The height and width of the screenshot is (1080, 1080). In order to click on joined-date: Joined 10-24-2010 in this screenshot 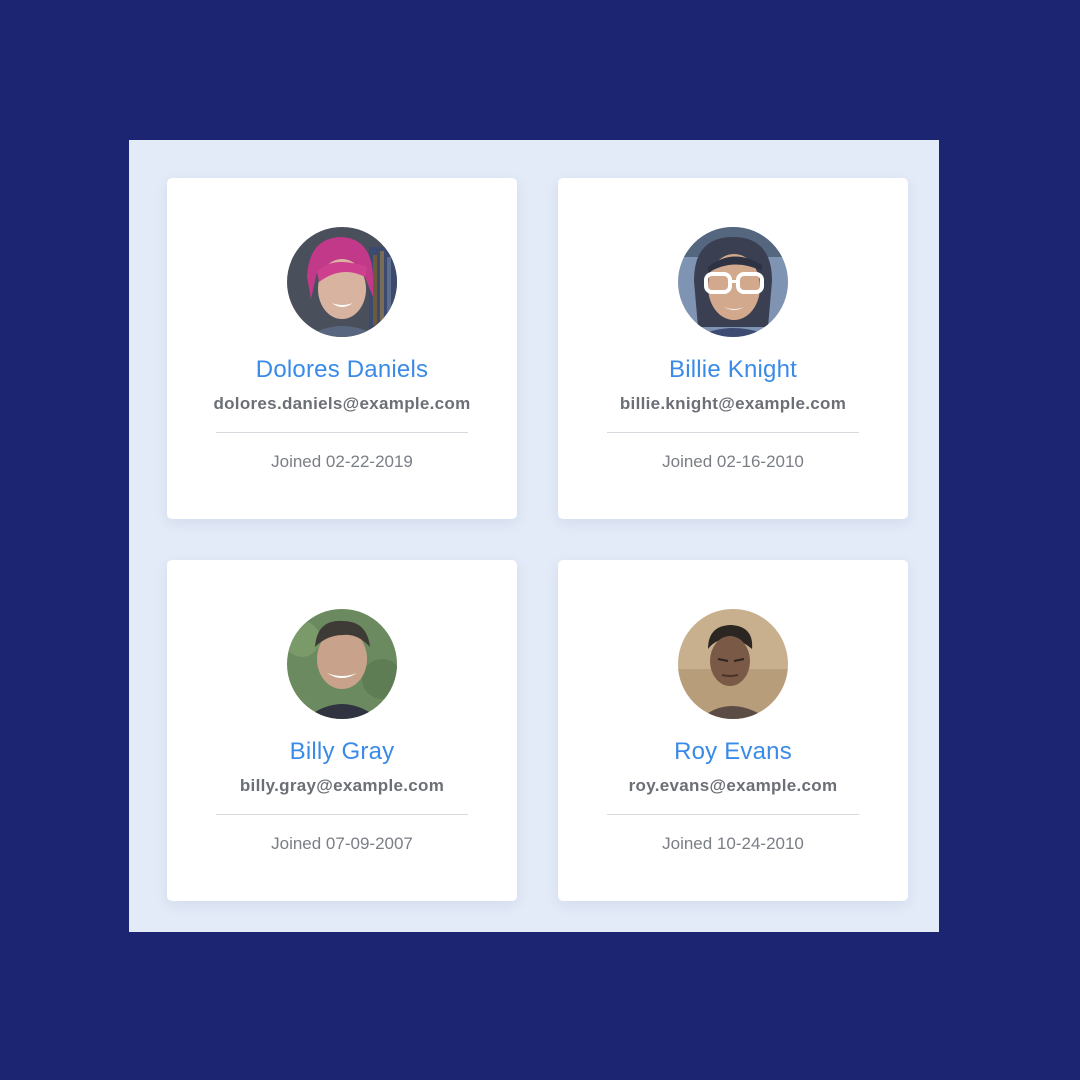, I will do `click(733, 843)`.